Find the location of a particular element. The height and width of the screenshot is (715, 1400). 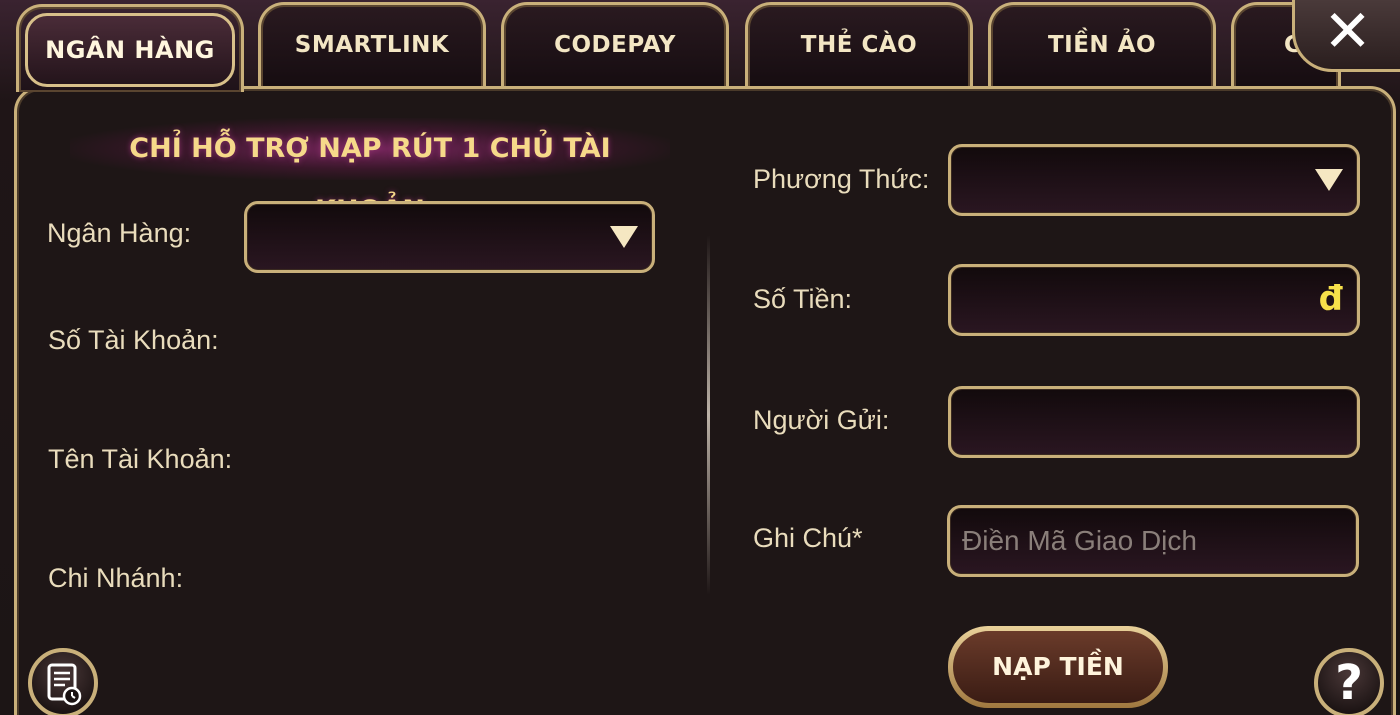

tab-smartlink: SMARTLINK is located at coordinates (372, 46).